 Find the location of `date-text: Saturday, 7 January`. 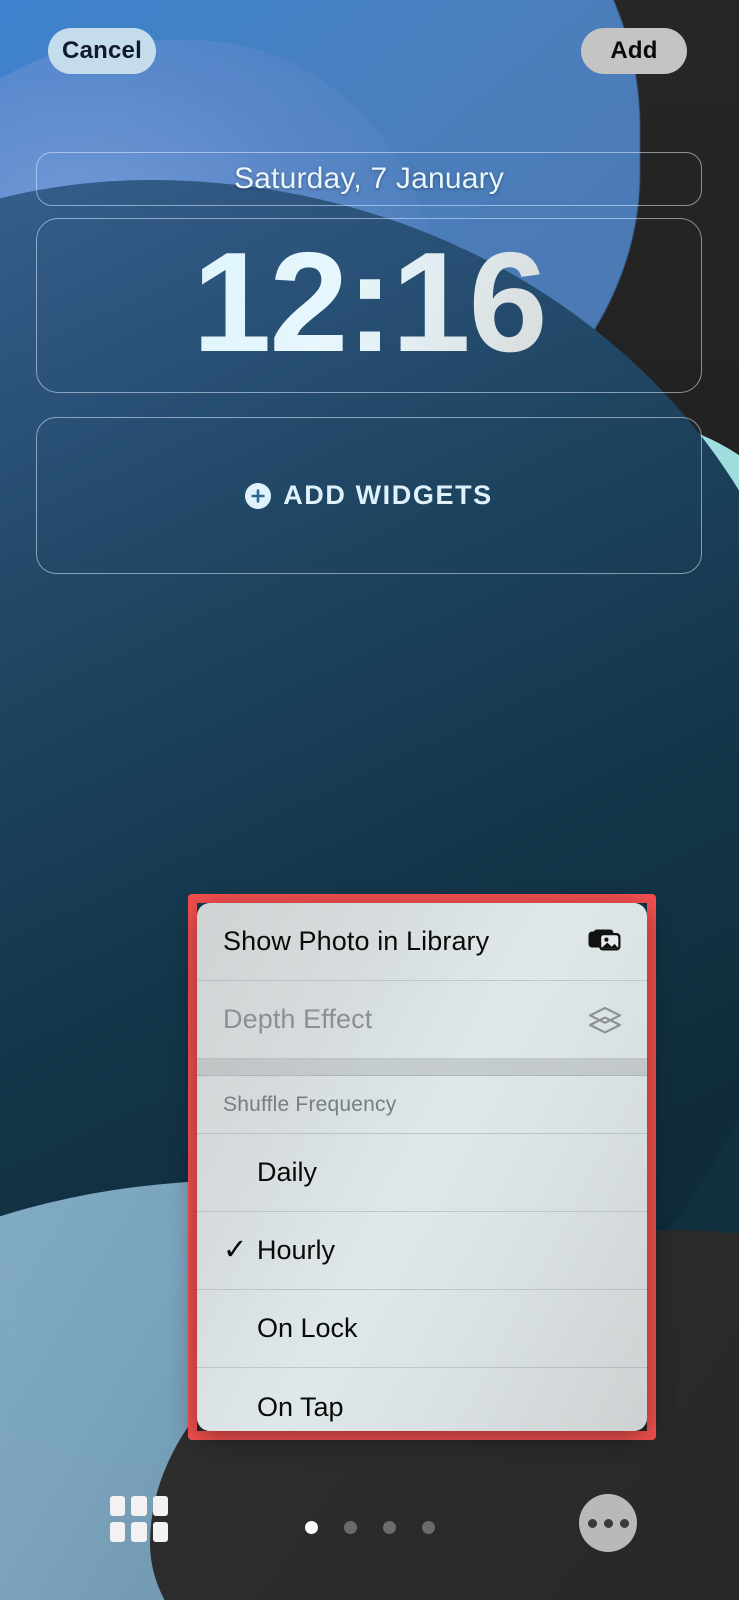

date-text: Saturday, 7 January is located at coordinates (369, 178).